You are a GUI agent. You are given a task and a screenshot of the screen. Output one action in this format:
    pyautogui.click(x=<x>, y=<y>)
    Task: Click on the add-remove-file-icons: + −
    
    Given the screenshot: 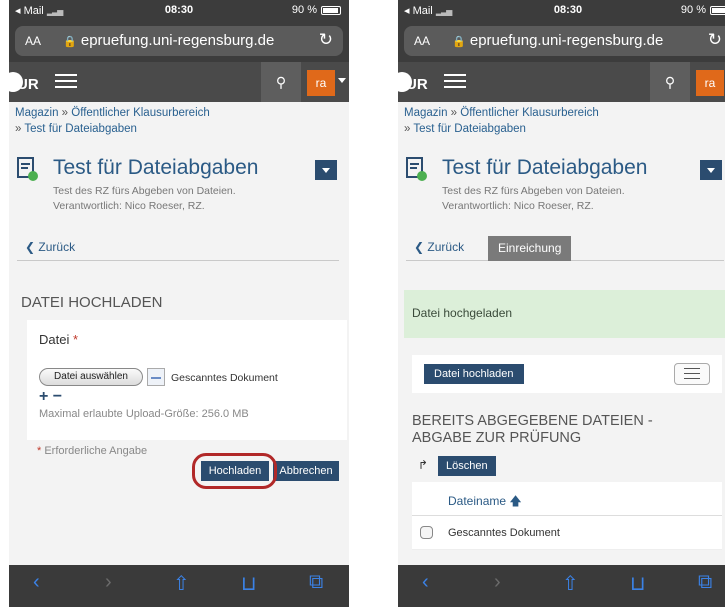 What is the action you would take?
    pyautogui.click(x=50, y=397)
    